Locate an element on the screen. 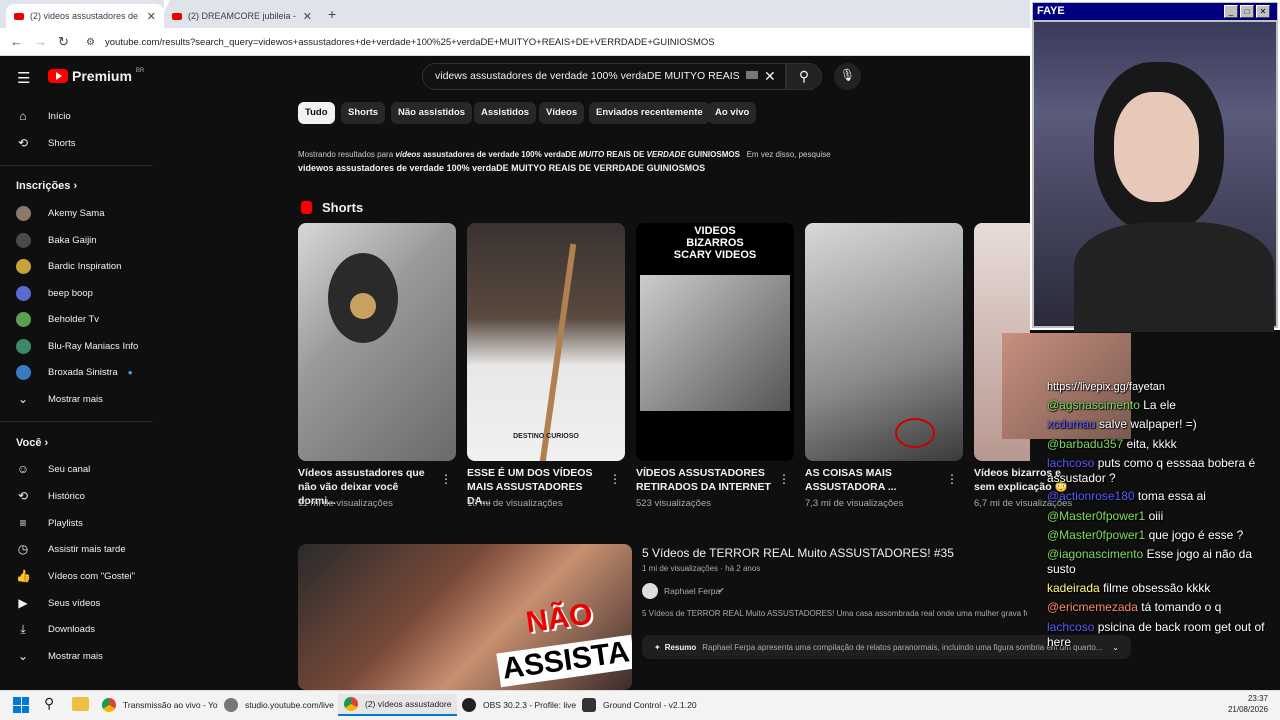  sidebar-item-label: Shorts is located at coordinates (62, 143).